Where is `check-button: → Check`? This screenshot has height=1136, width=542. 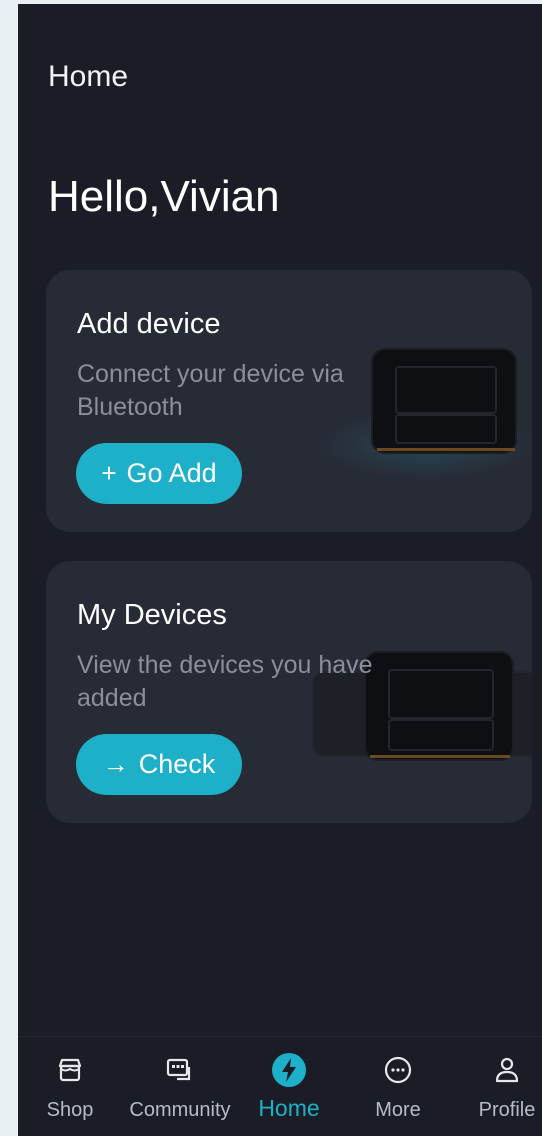 check-button: → Check is located at coordinates (159, 764).